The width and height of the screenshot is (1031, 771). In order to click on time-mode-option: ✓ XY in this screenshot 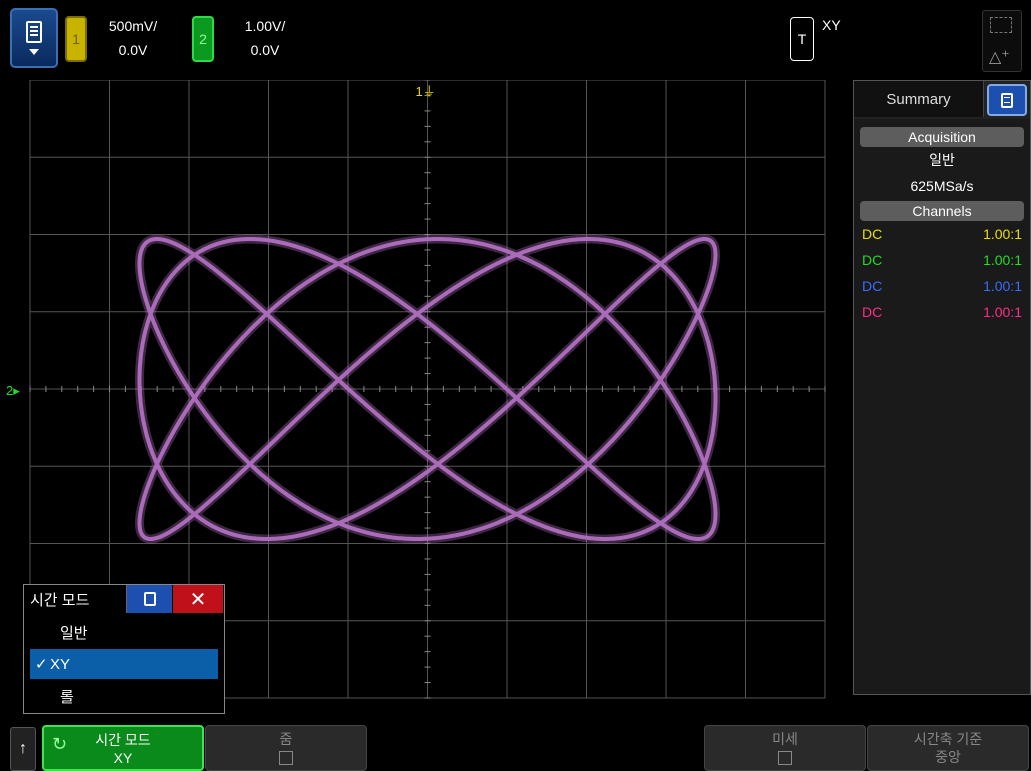, I will do `click(124, 664)`.